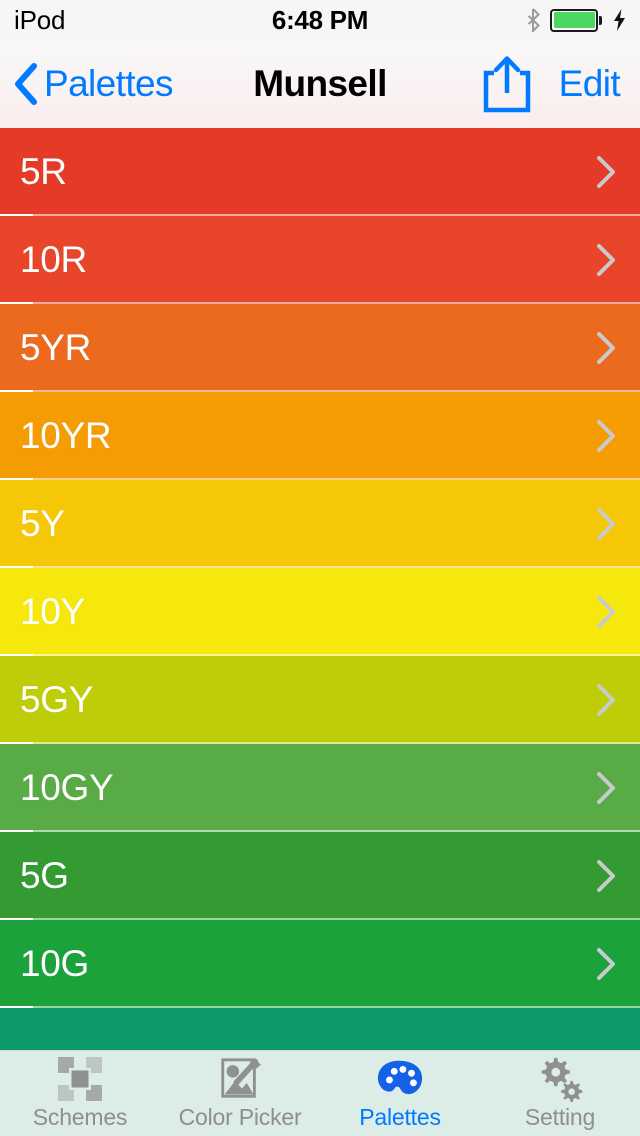  Describe the element at coordinates (320, 1029) in the screenshot. I see `palette-row` at that location.